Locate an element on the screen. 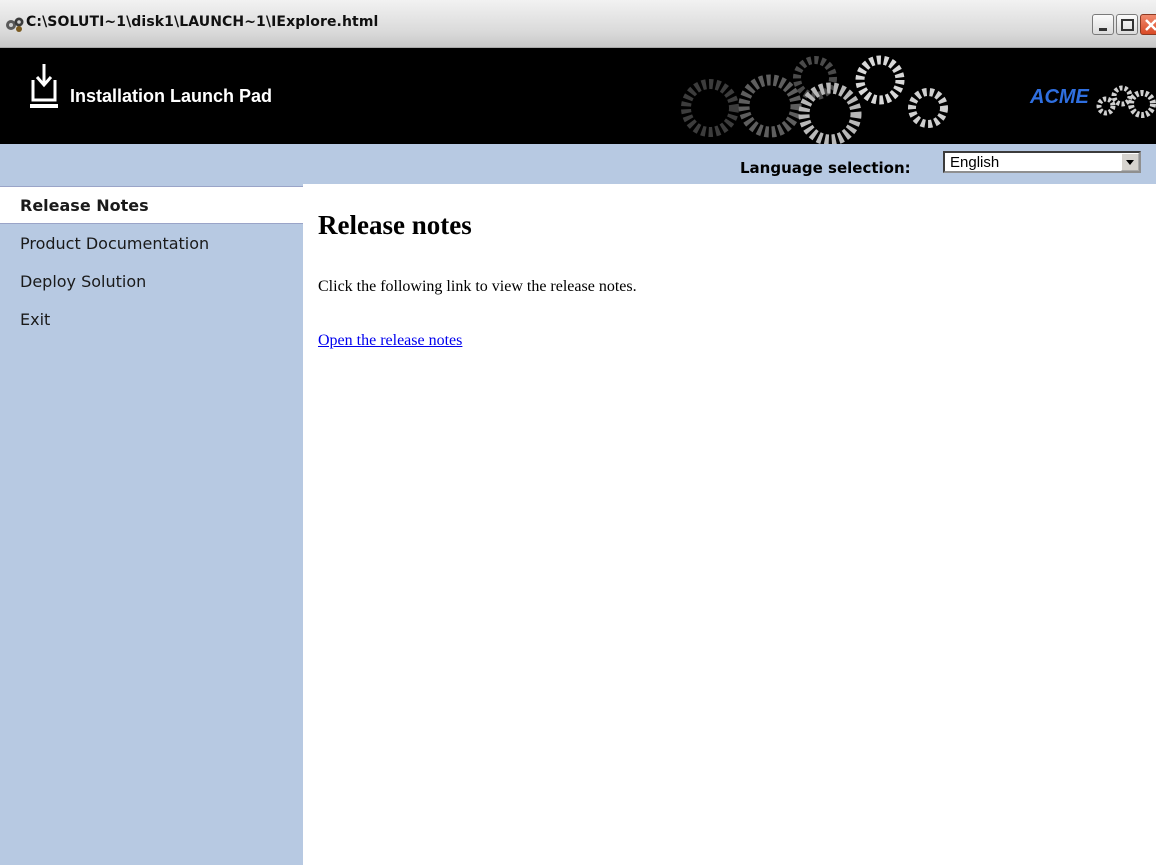 This screenshot has width=1156, height=865. sidebar-item-exit: Exit is located at coordinates (151, 320).